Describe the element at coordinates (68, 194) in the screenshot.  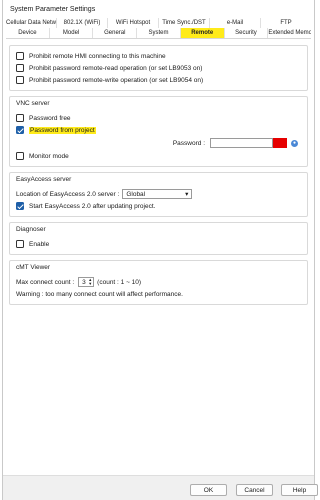
I see `easyaccess-location-label: Location of EasyAccess 2.0 server :` at that location.